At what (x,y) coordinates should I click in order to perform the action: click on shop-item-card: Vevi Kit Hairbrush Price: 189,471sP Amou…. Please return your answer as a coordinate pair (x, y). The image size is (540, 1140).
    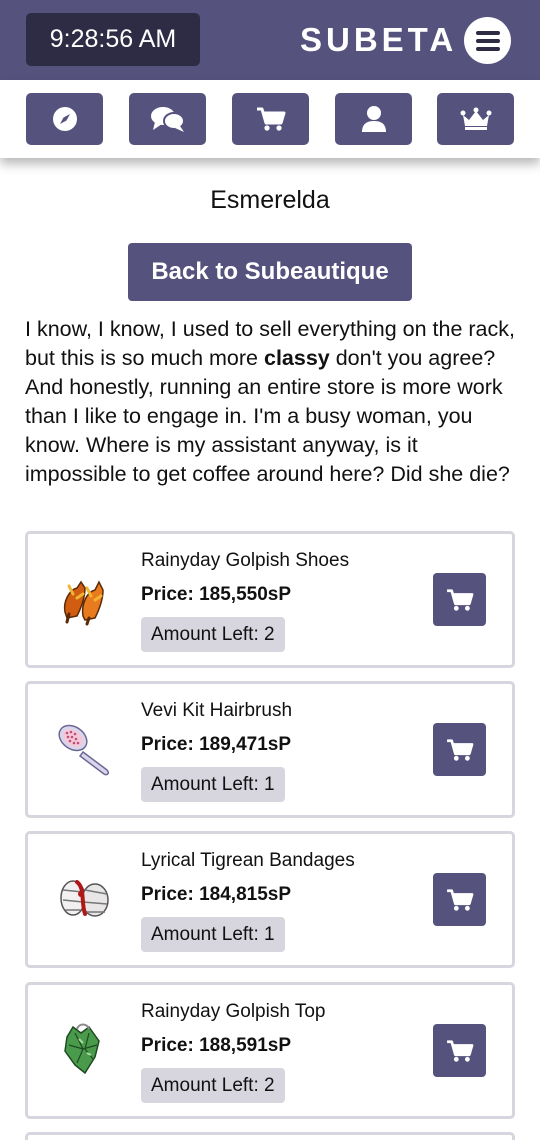
    Looking at the image, I should click on (270, 749).